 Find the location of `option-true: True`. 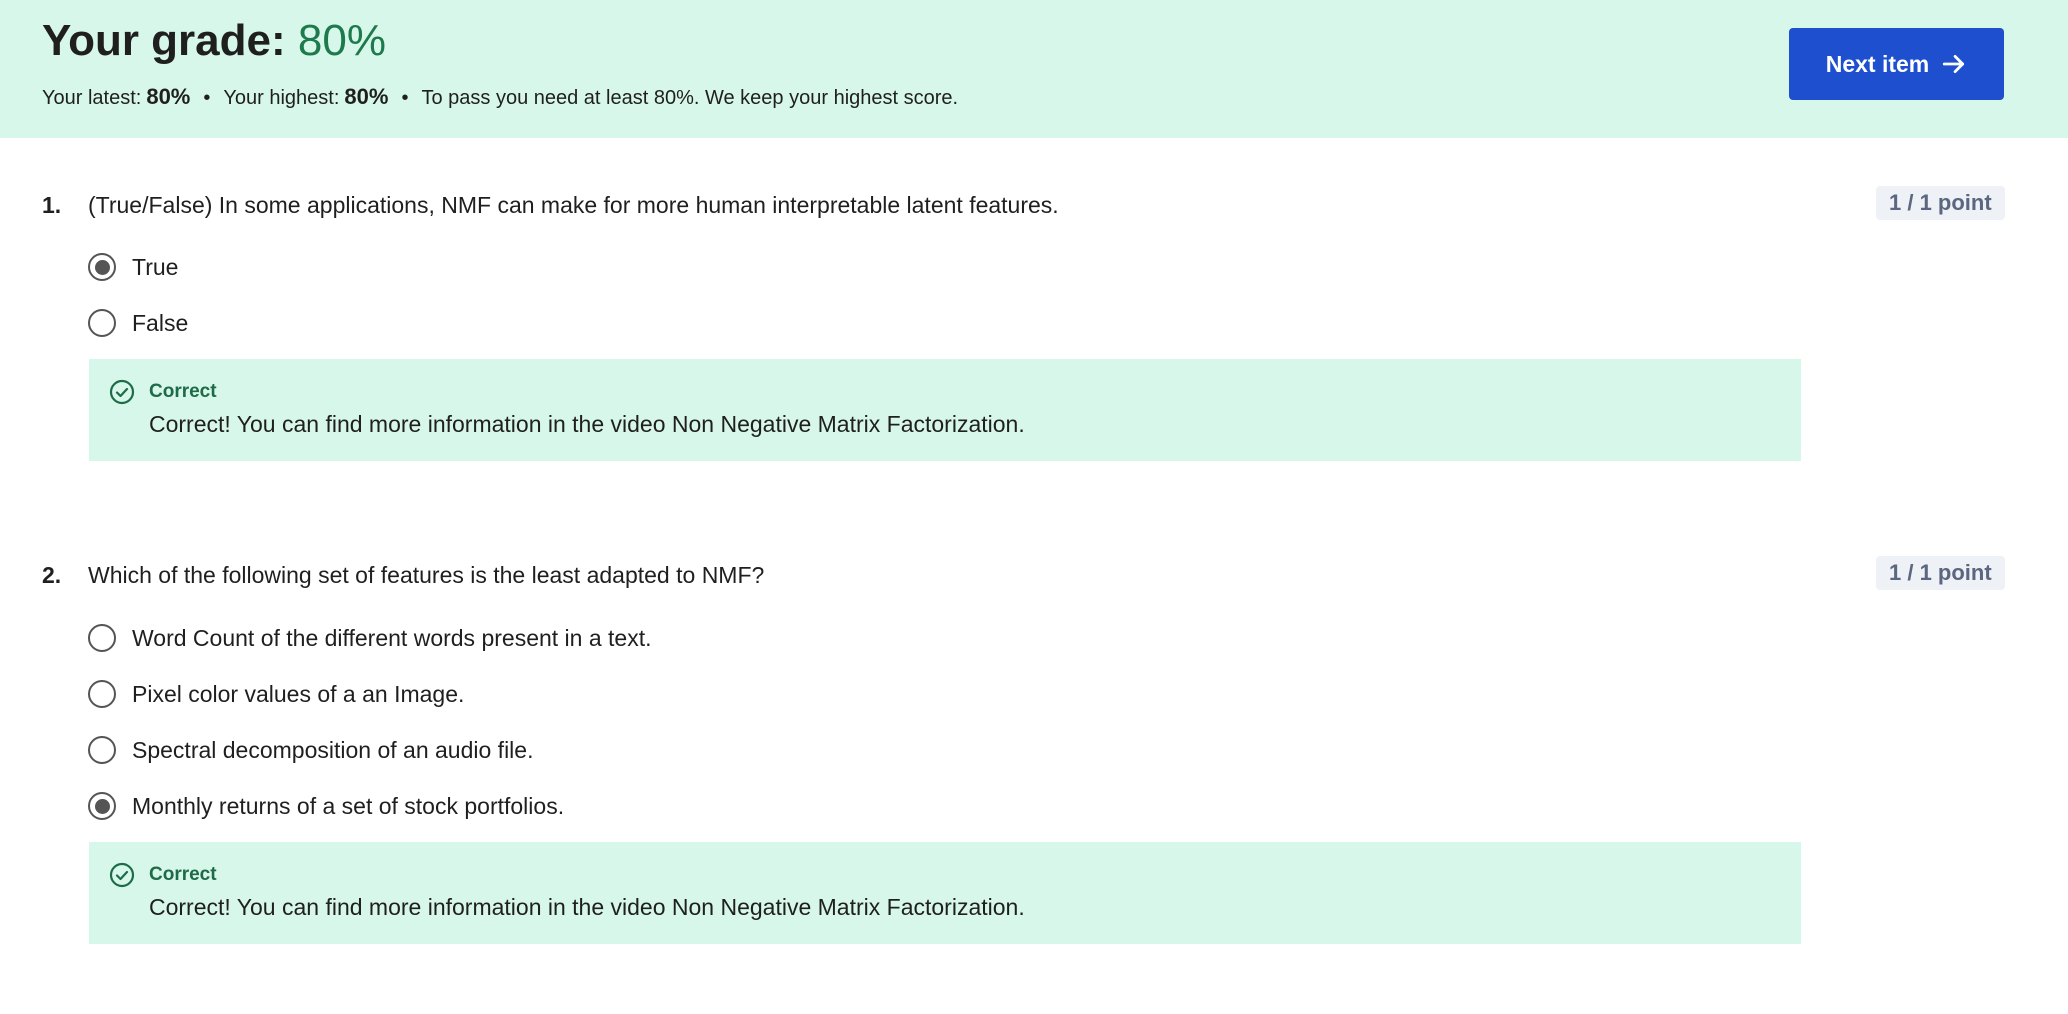

option-true: True is located at coordinates (133, 267).